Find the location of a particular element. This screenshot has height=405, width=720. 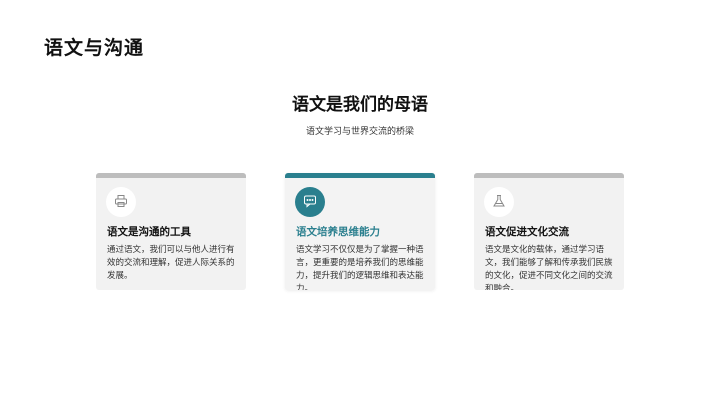

card-body: 通过语文，我们可以与他人进行有效的交流和理解，促进人际关系的发展。 is located at coordinates (171, 263).